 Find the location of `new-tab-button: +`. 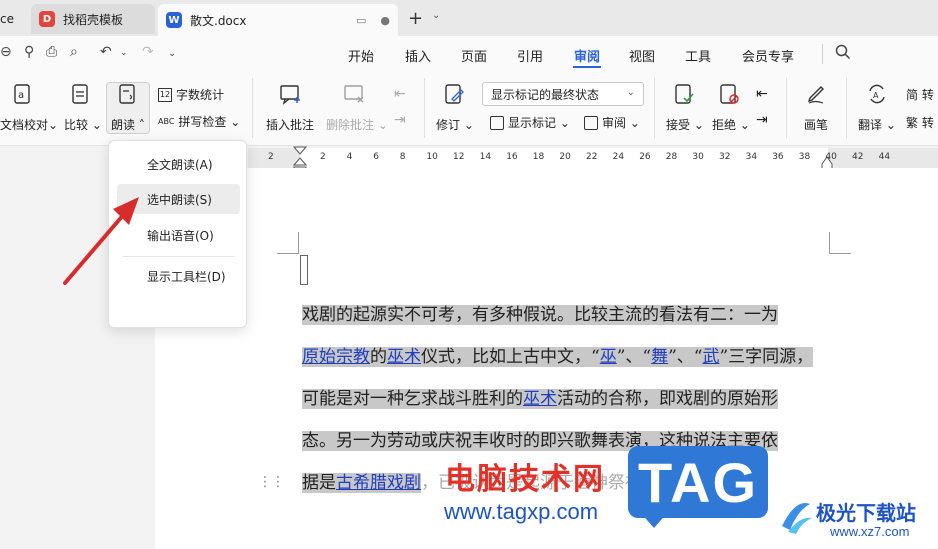

new-tab-button: + is located at coordinates (415, 18).